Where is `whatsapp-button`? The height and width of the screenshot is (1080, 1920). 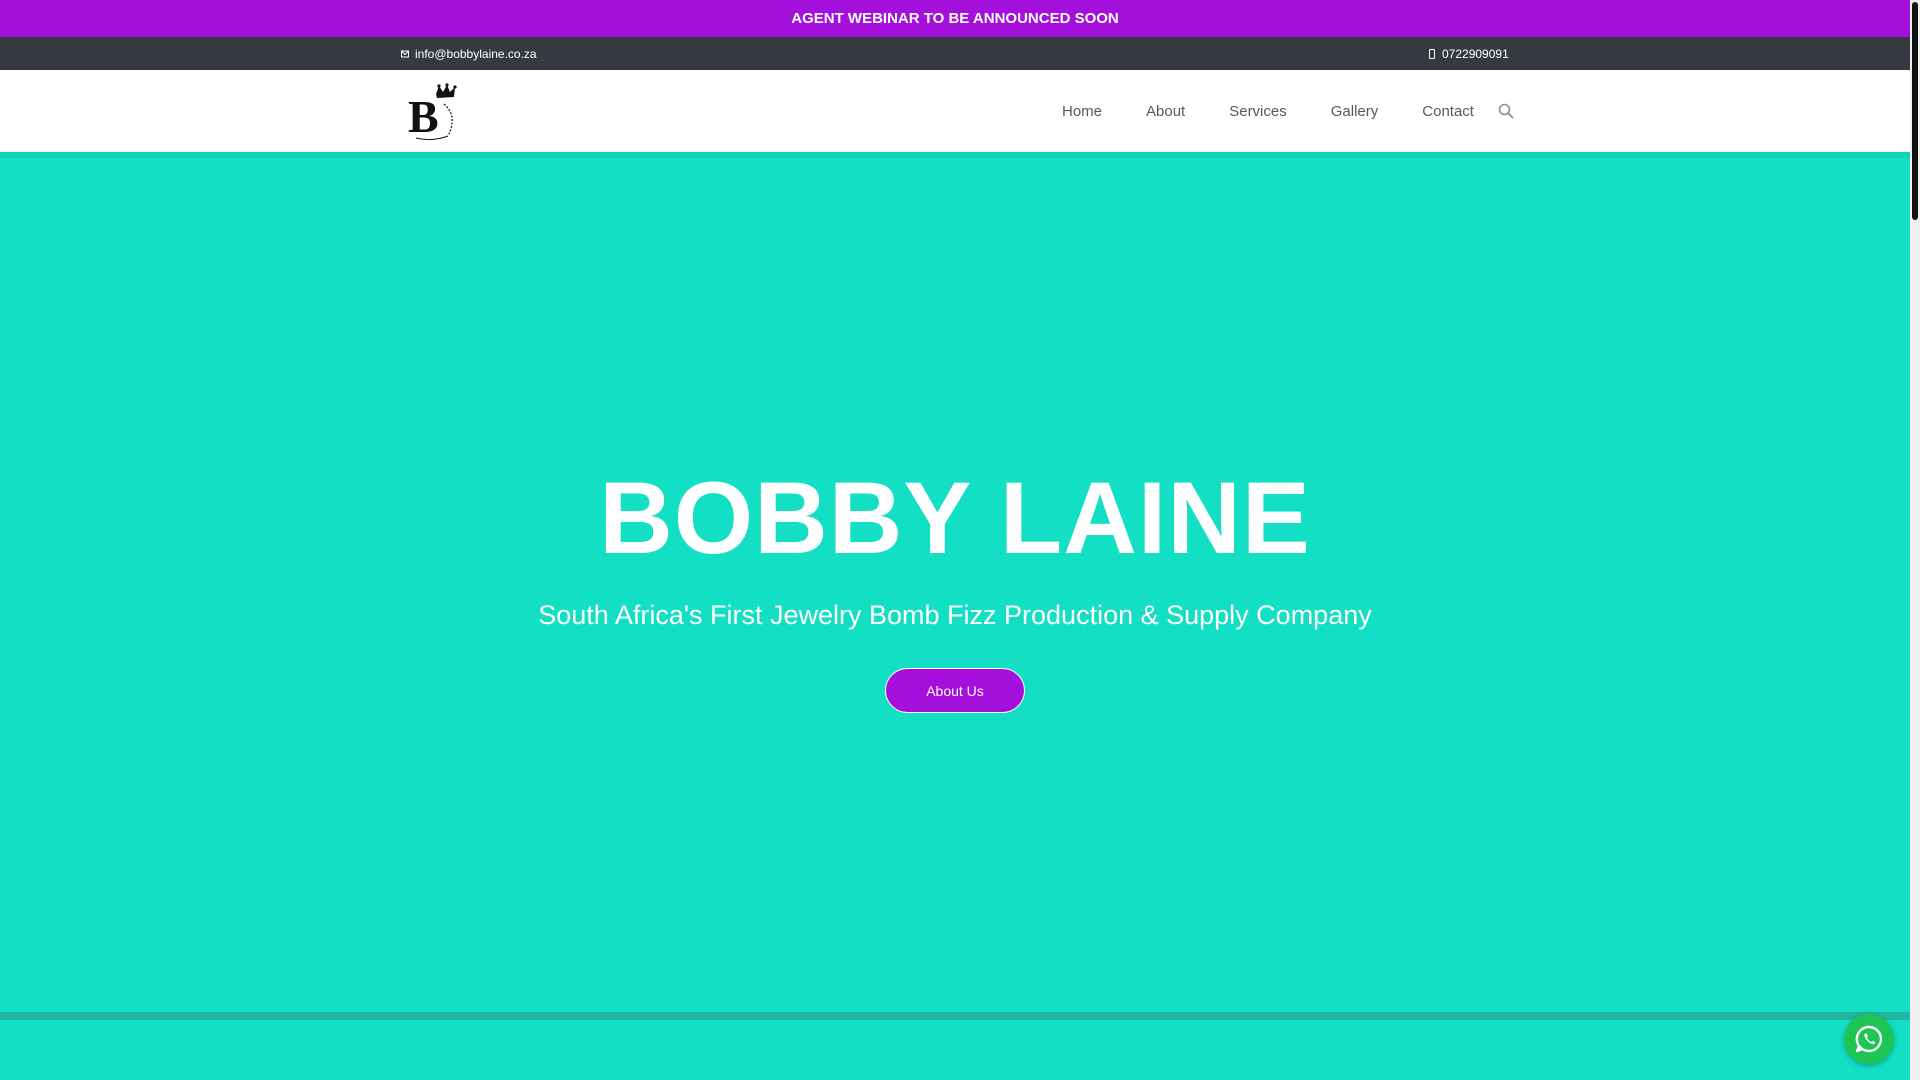
whatsapp-button is located at coordinates (1869, 1039).